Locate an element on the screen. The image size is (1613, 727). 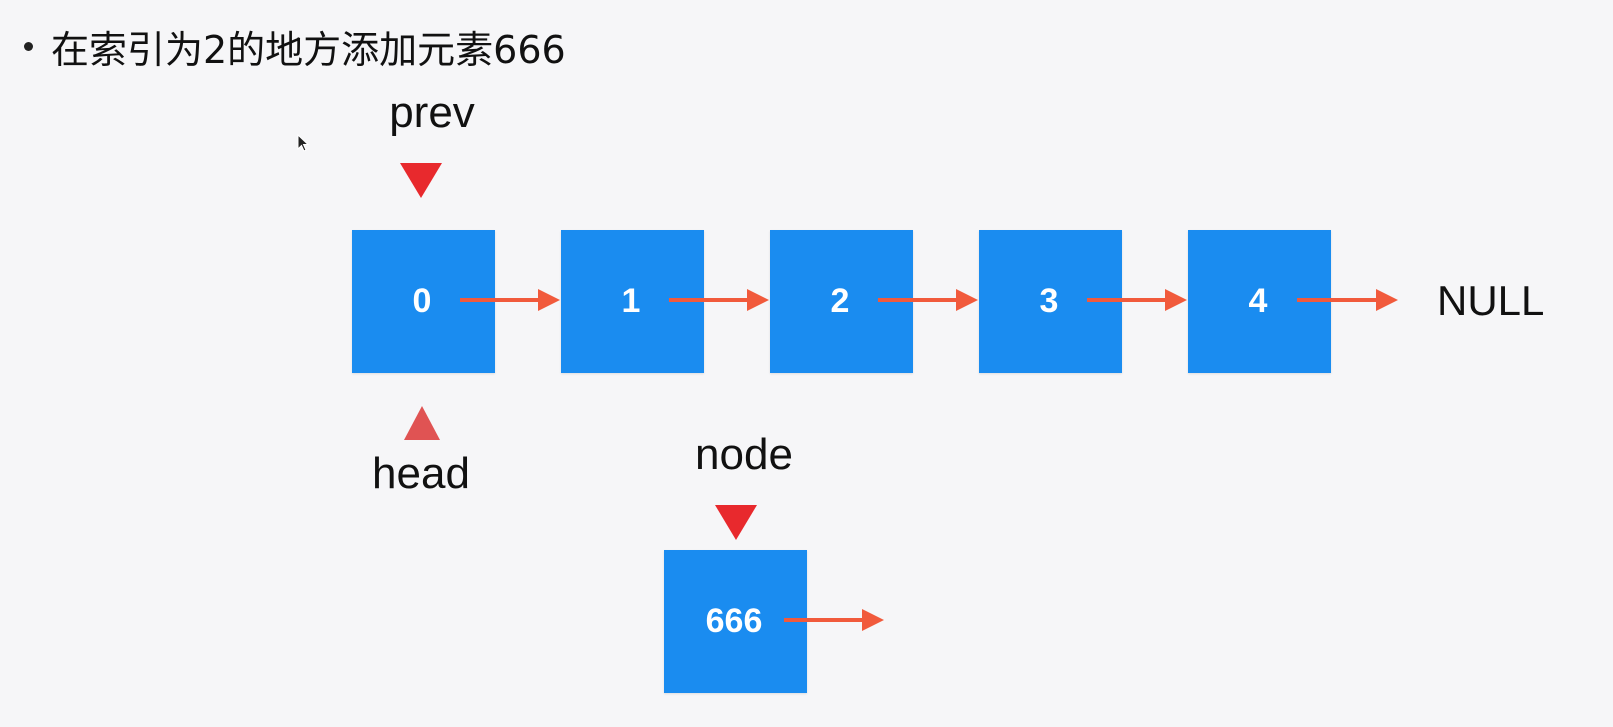
arrow-4-to-null is located at coordinates (1347, 300).